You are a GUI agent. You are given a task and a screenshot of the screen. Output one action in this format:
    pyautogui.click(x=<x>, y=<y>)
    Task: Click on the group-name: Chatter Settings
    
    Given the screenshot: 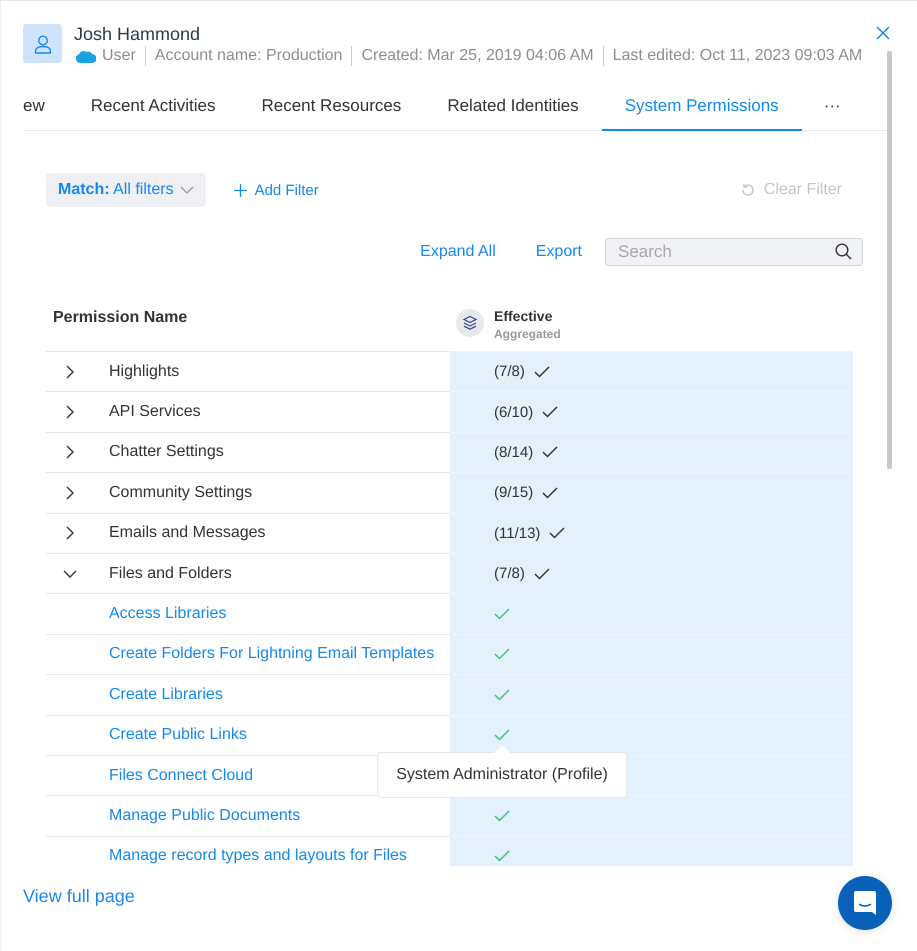 What is the action you would take?
    pyautogui.click(x=166, y=452)
    